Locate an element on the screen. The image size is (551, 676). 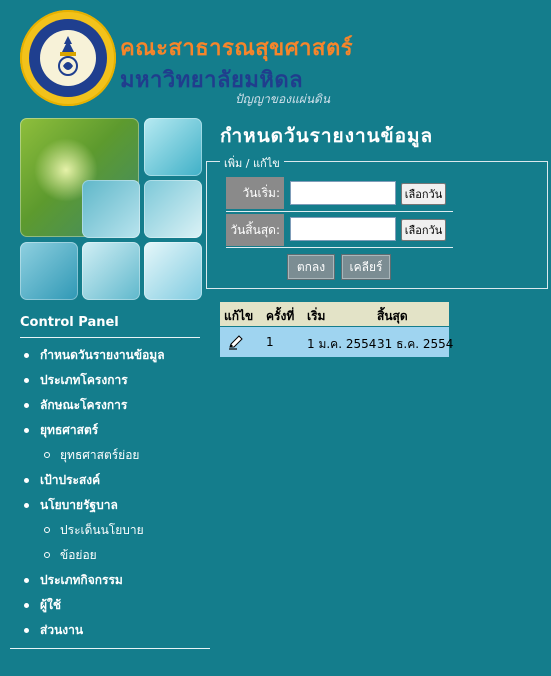
university-motto: ปัญญาของแผ่นดิน is located at coordinates (283, 99).